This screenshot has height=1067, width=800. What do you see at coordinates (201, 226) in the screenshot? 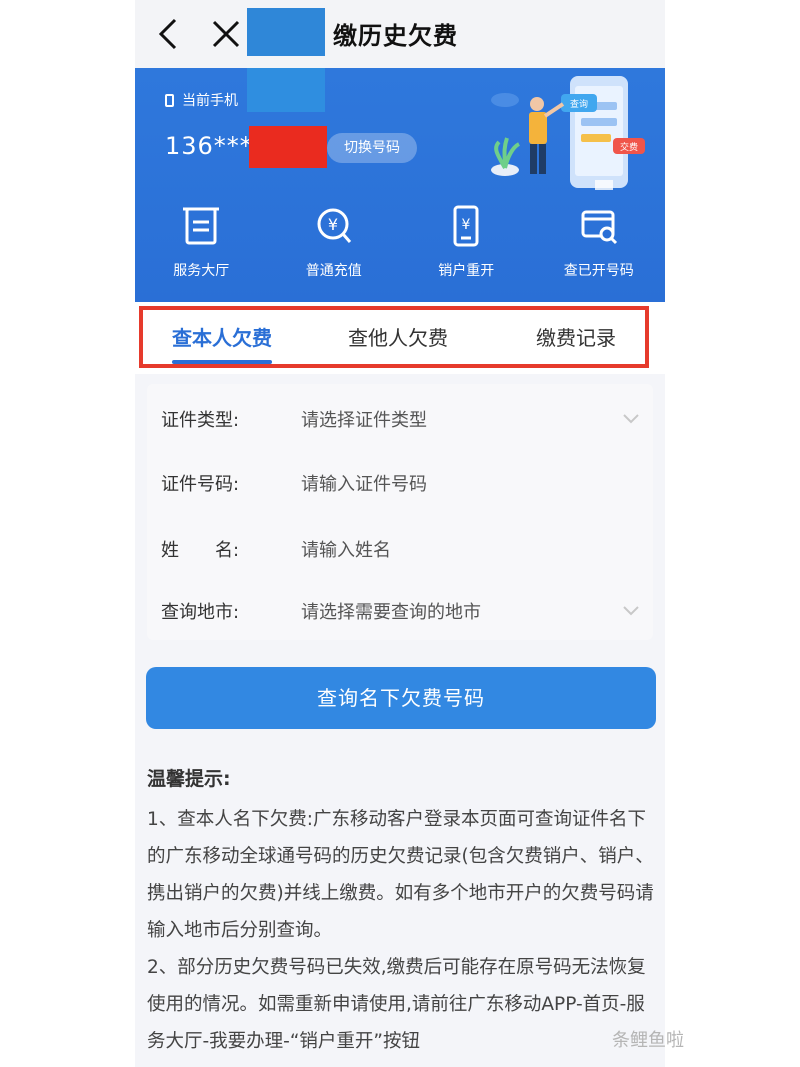
I see `receipt-icon` at bounding box center [201, 226].